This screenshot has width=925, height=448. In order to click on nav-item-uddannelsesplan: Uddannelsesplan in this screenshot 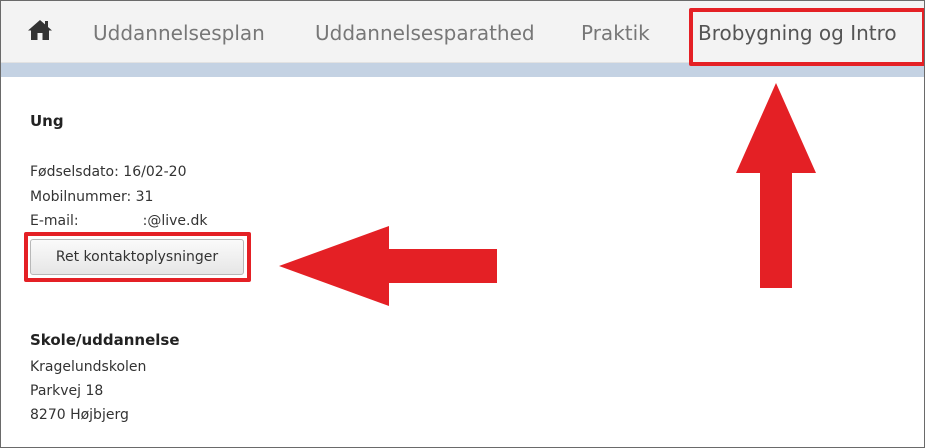, I will do `click(179, 33)`.